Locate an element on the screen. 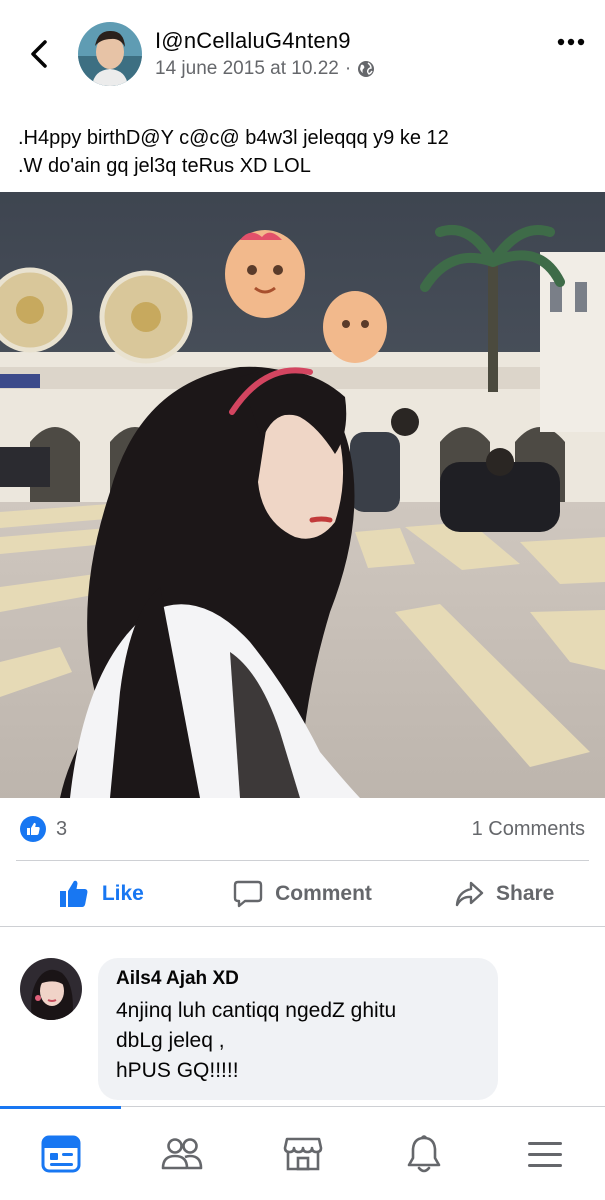 The image size is (605, 1200). author-name: I@nCellaluG4nten9 is located at coordinates (253, 41).